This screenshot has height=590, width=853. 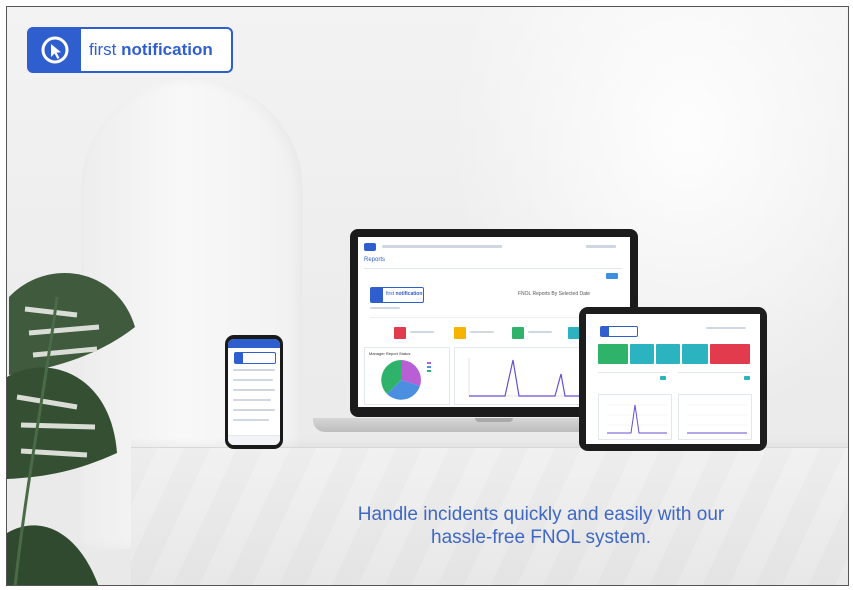 I want to click on phone-logo, so click(x=255, y=358).